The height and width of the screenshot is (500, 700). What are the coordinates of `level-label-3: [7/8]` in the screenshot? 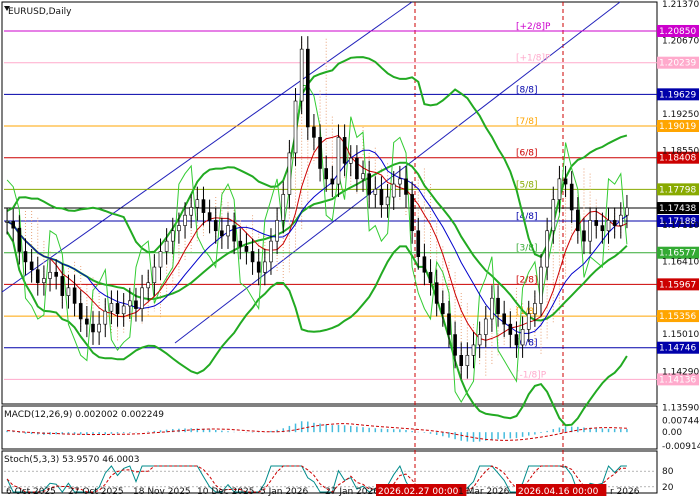 It's located at (527, 122).